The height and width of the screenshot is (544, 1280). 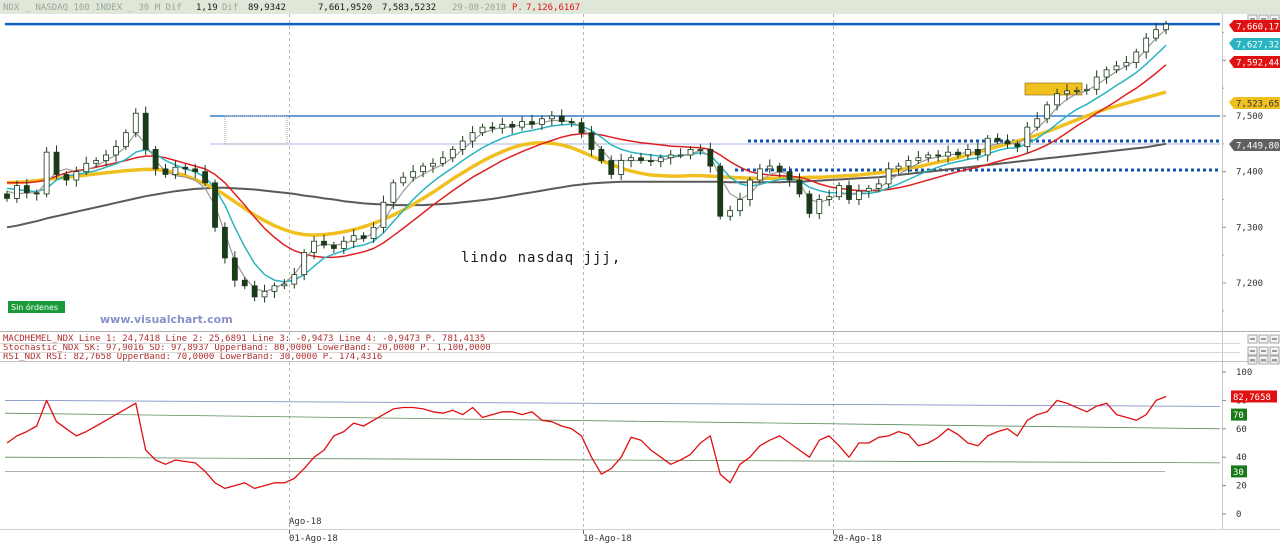 What do you see at coordinates (541, 258) in the screenshot?
I see `chart-annotation: lindo nasdaq jjj,` at bounding box center [541, 258].